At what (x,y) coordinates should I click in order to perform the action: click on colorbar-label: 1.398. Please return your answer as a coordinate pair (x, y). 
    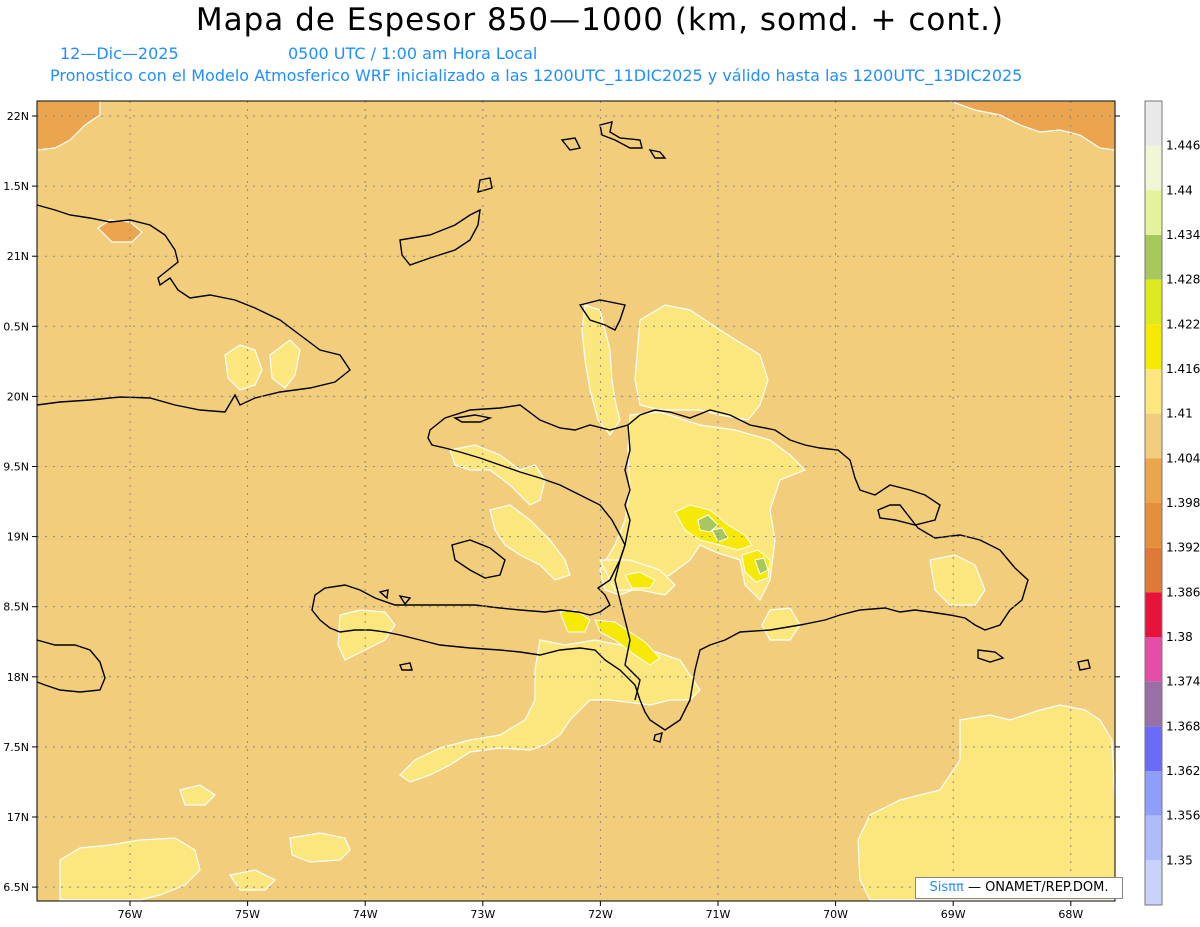
    Looking at the image, I should click on (1183, 503).